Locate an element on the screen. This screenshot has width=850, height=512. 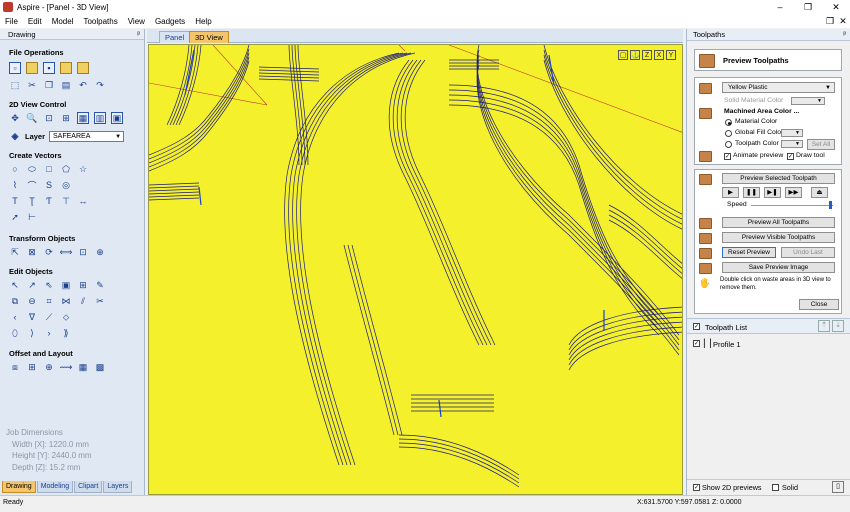
solid-checkbox is located at coordinates (775, 487).